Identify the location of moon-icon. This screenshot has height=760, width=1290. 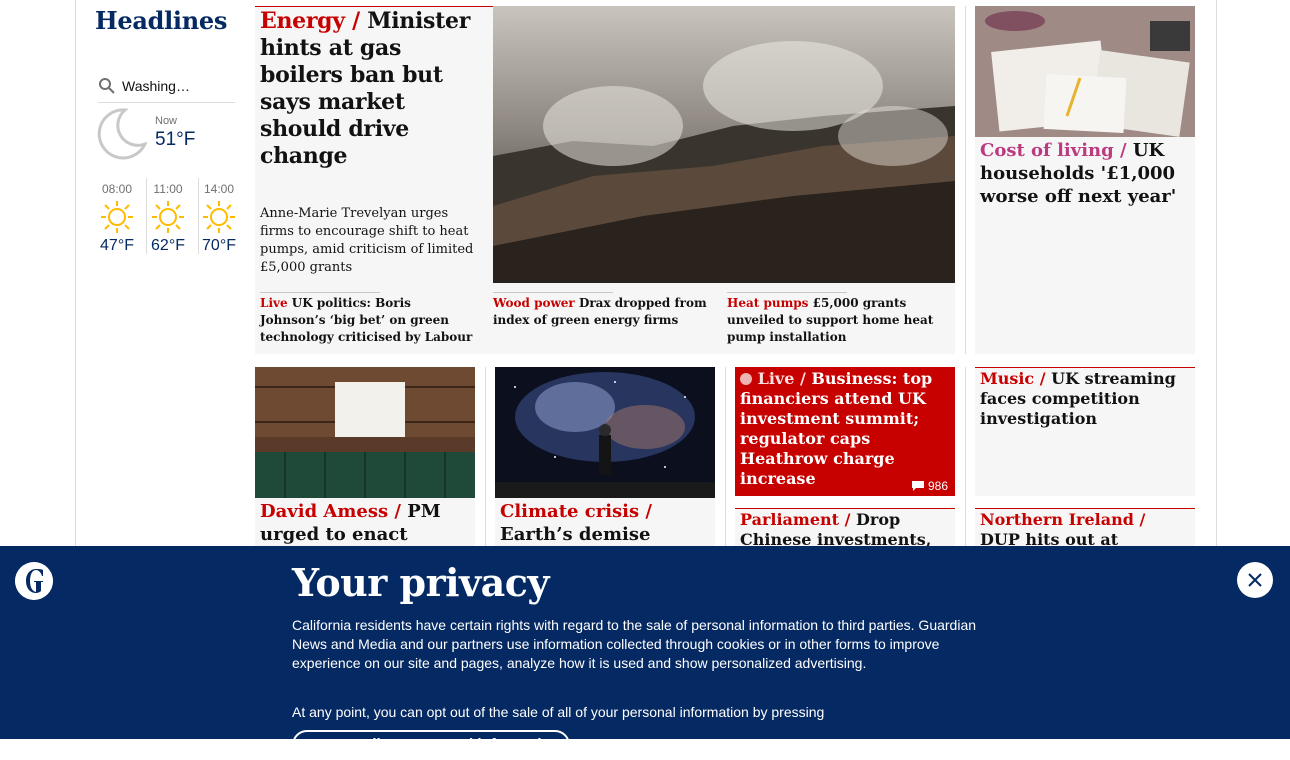
(122, 134).